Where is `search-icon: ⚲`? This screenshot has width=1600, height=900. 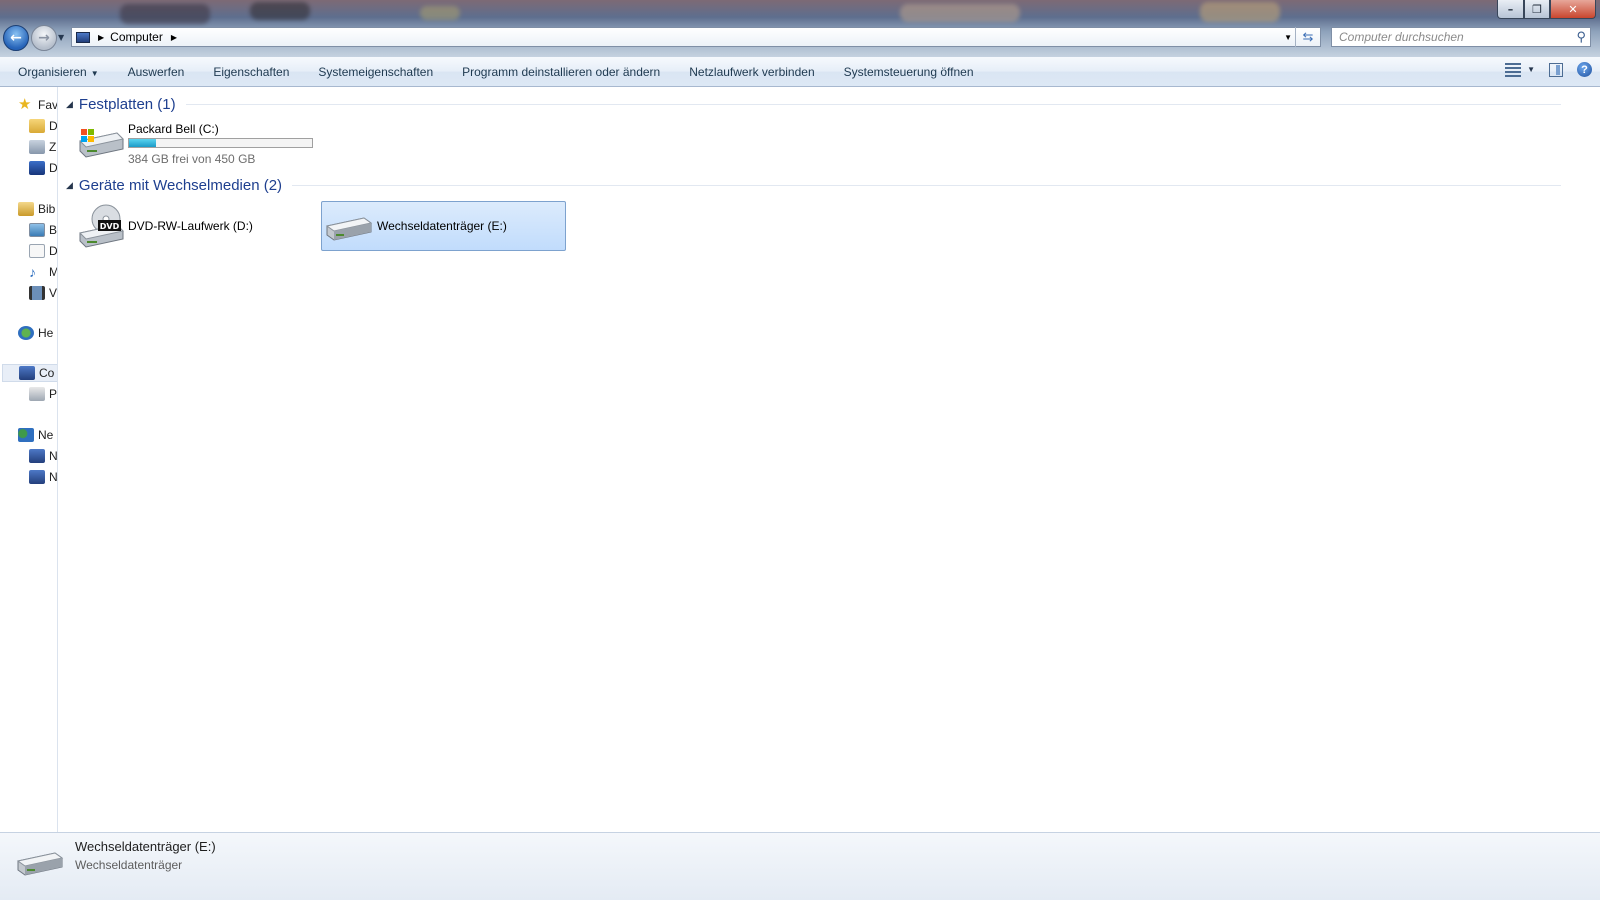
search-icon: ⚲ is located at coordinates (1581, 37).